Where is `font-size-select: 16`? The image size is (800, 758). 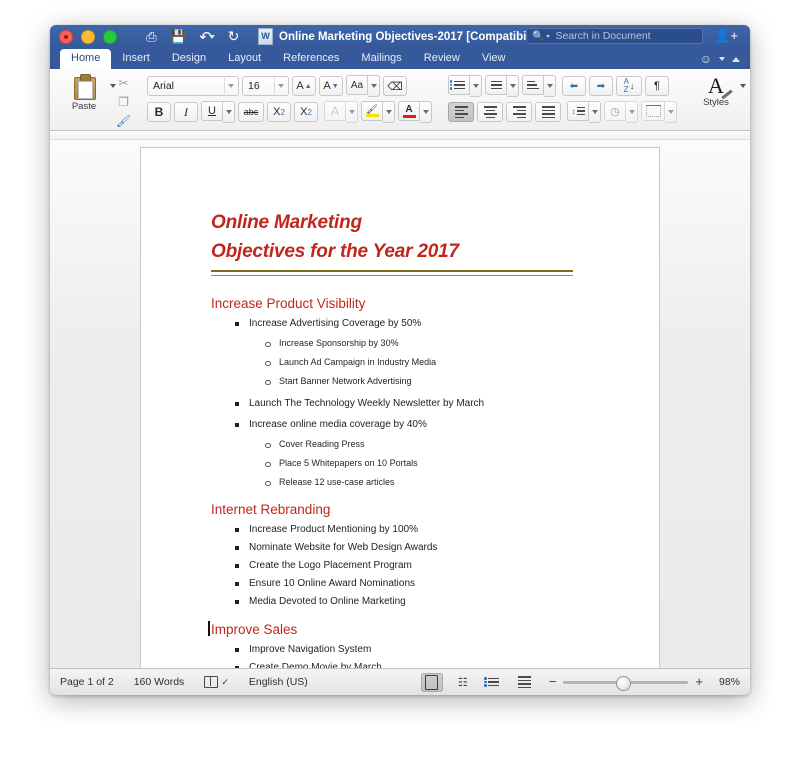
font-size-select: 16 is located at coordinates (265, 86).